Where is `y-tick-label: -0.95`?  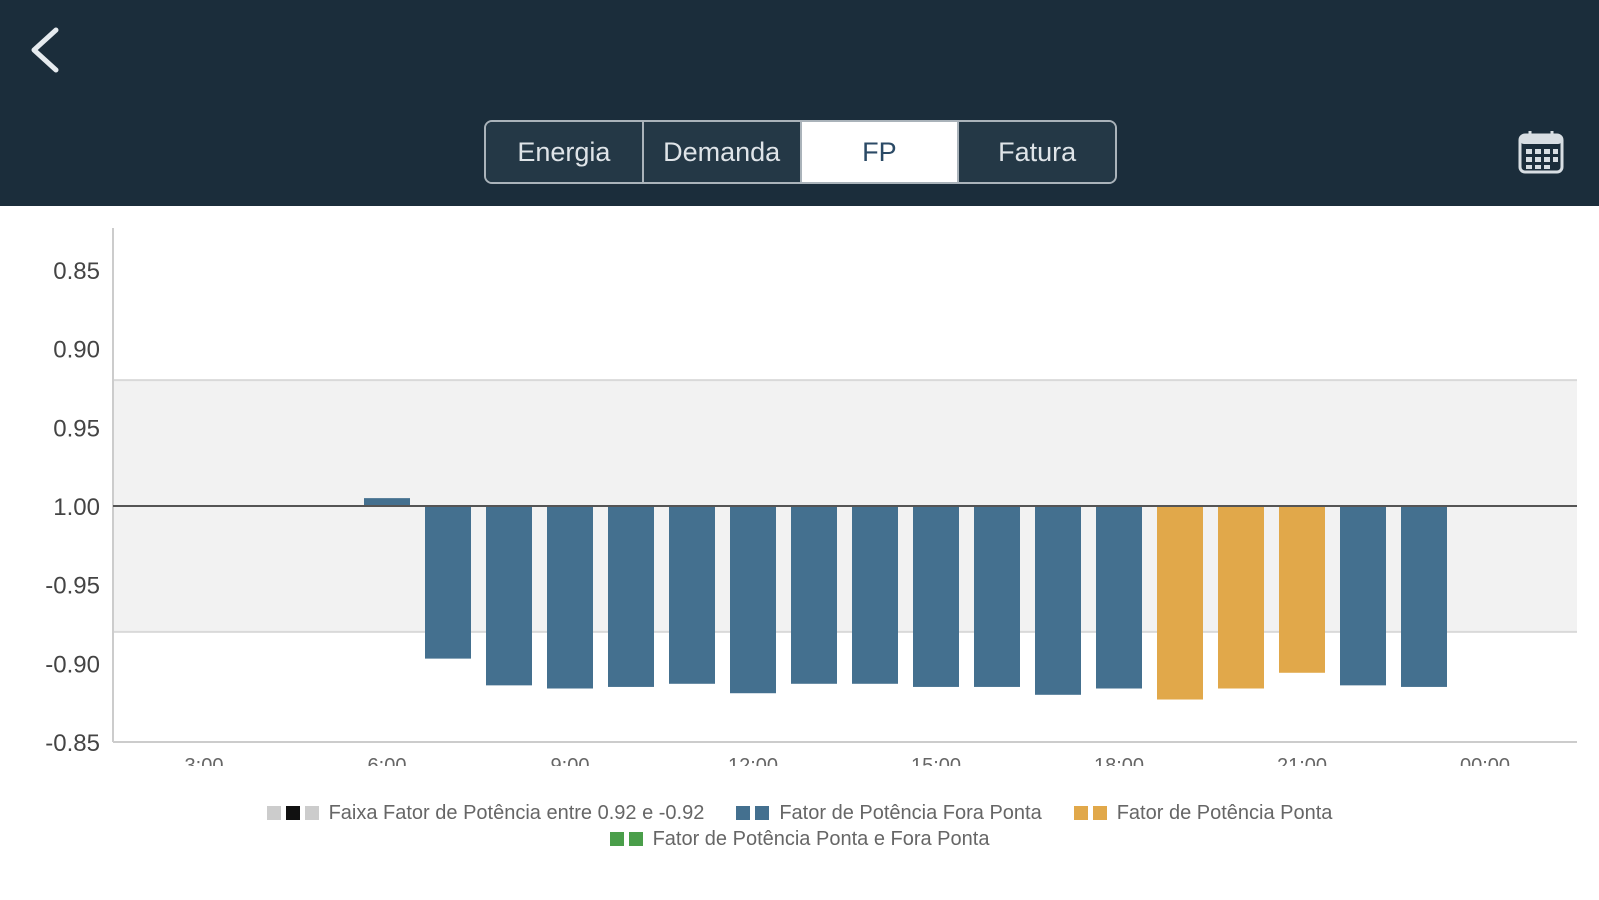 y-tick-label: -0.95 is located at coordinates (72, 586).